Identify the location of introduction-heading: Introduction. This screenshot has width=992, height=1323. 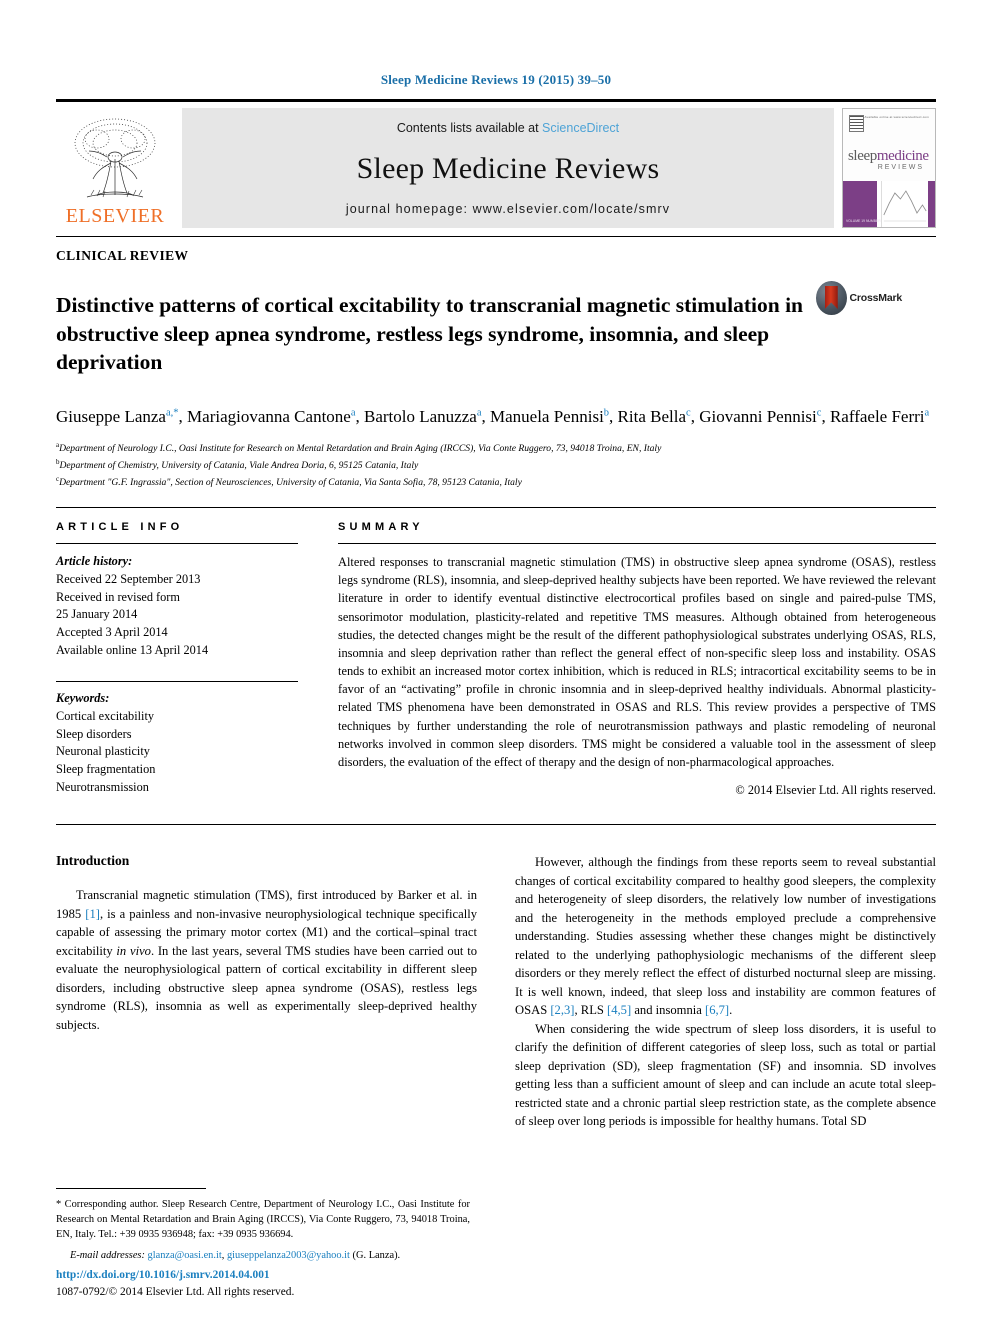
(93, 861).